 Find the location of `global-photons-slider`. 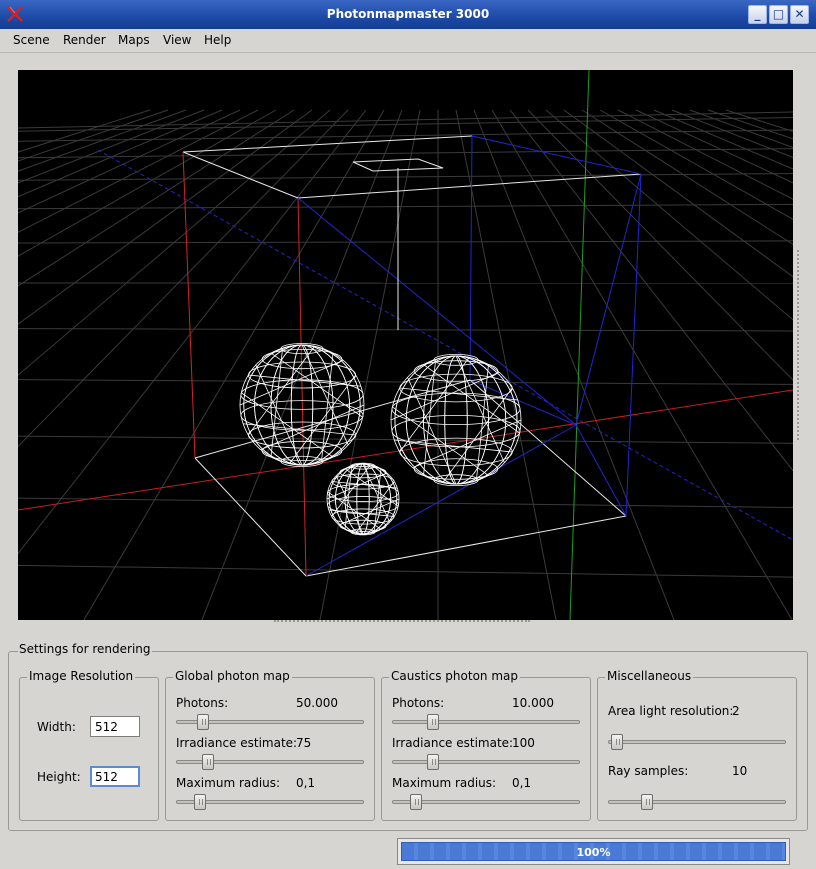

global-photons-slider is located at coordinates (270, 722).